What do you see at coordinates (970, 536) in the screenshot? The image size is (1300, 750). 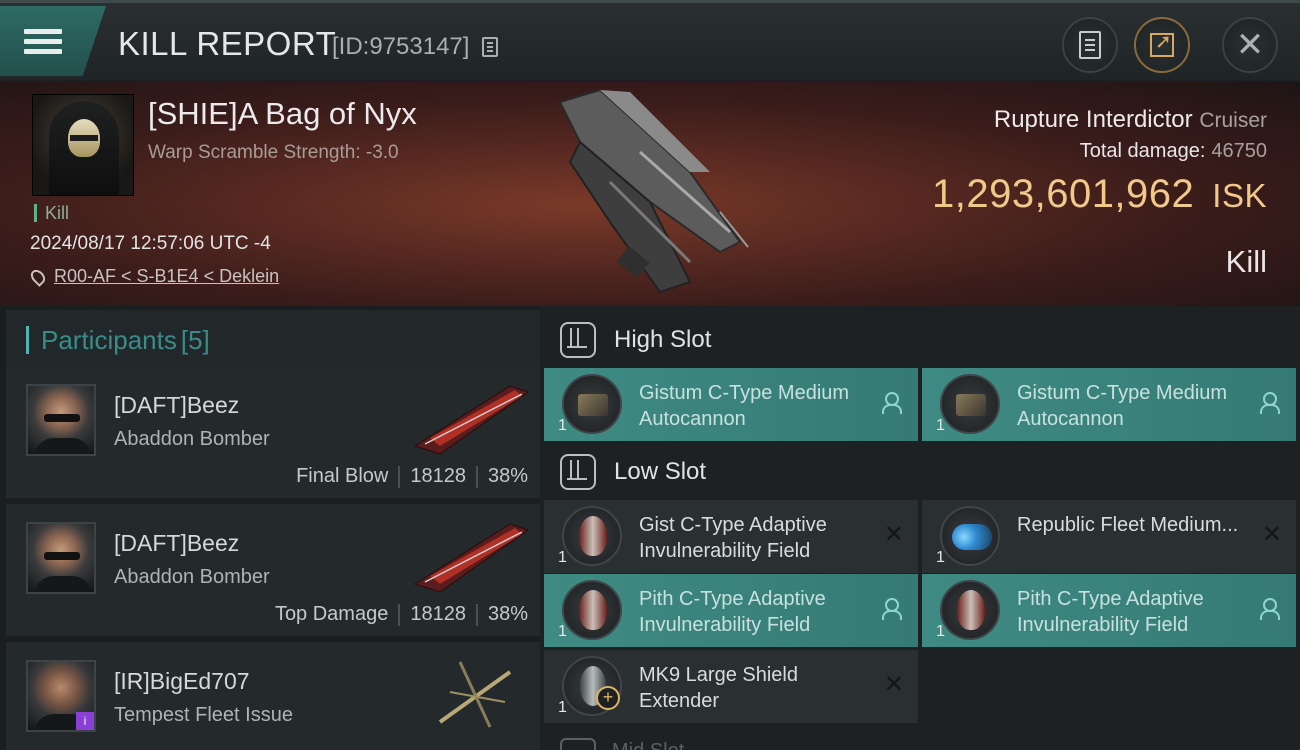 I see `plasma-module-icon` at bounding box center [970, 536].